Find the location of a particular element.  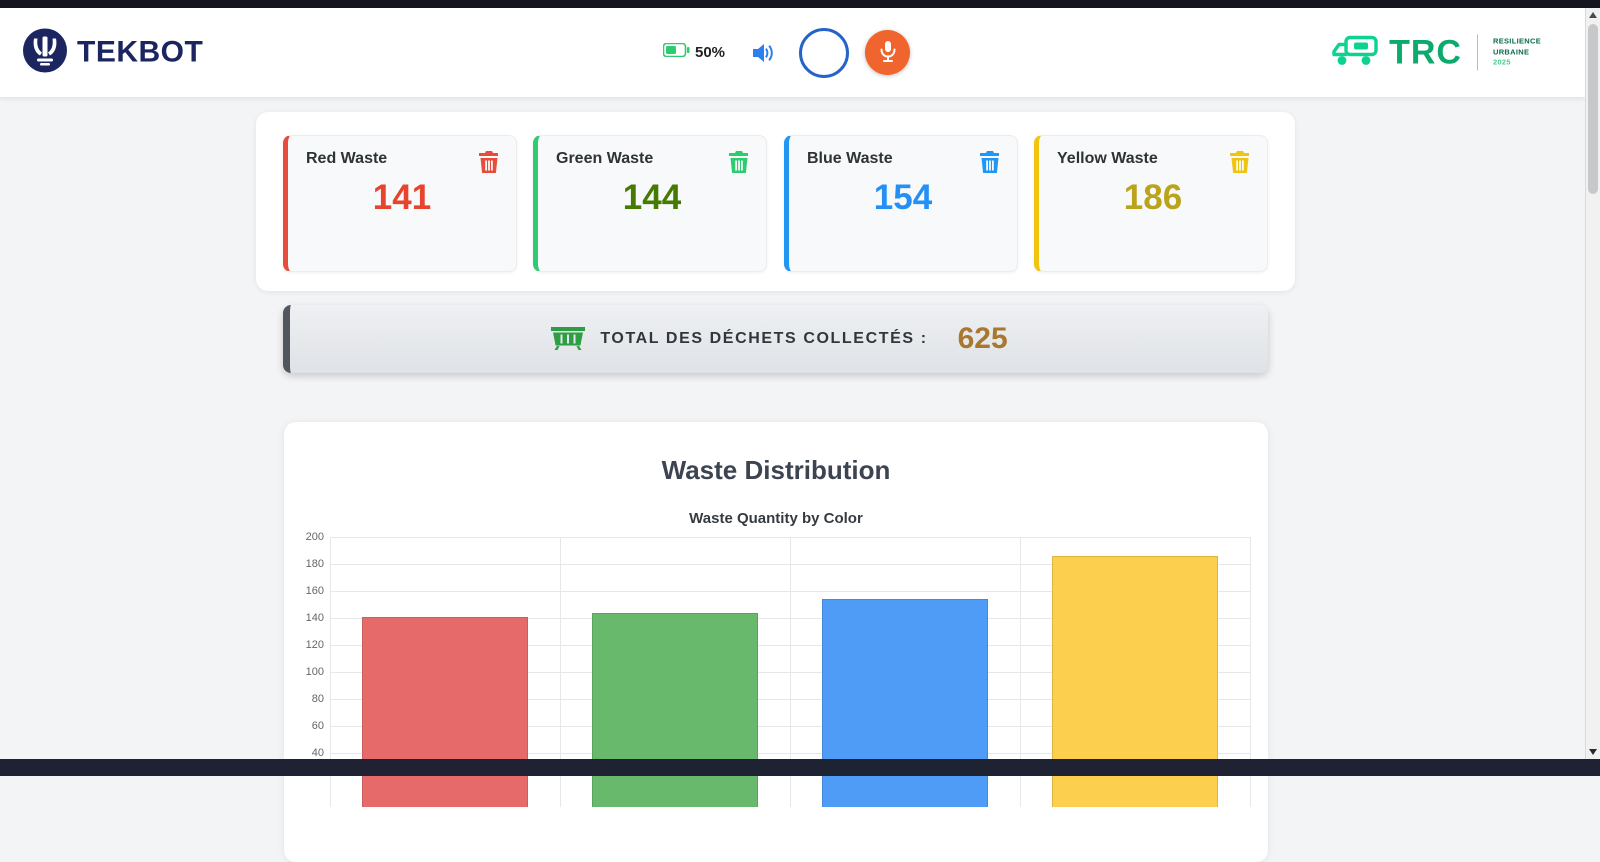

trc-tagline-line1: RESILIENCE is located at coordinates (1516, 41).